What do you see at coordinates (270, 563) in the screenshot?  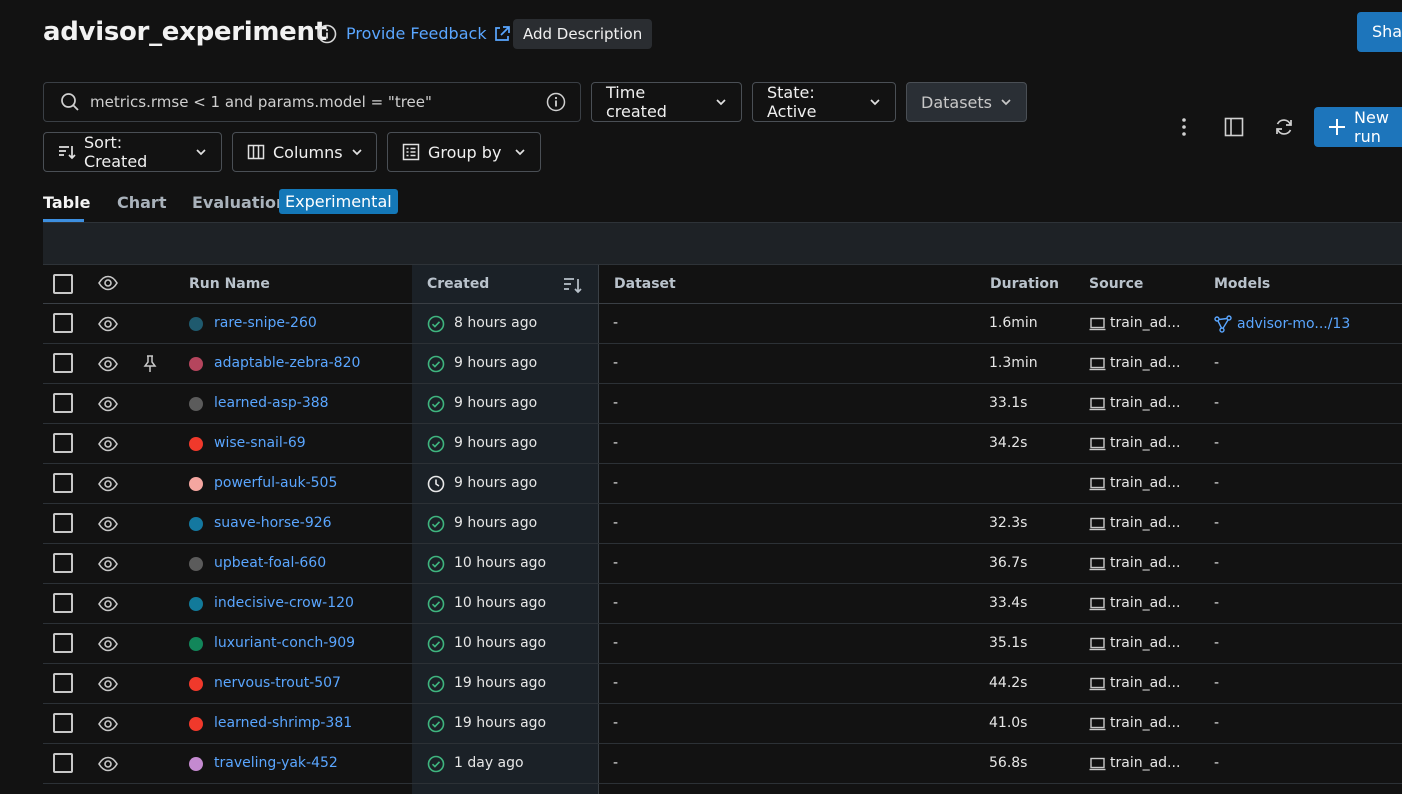 I see `run-name-link: upbeat-foal-660` at bounding box center [270, 563].